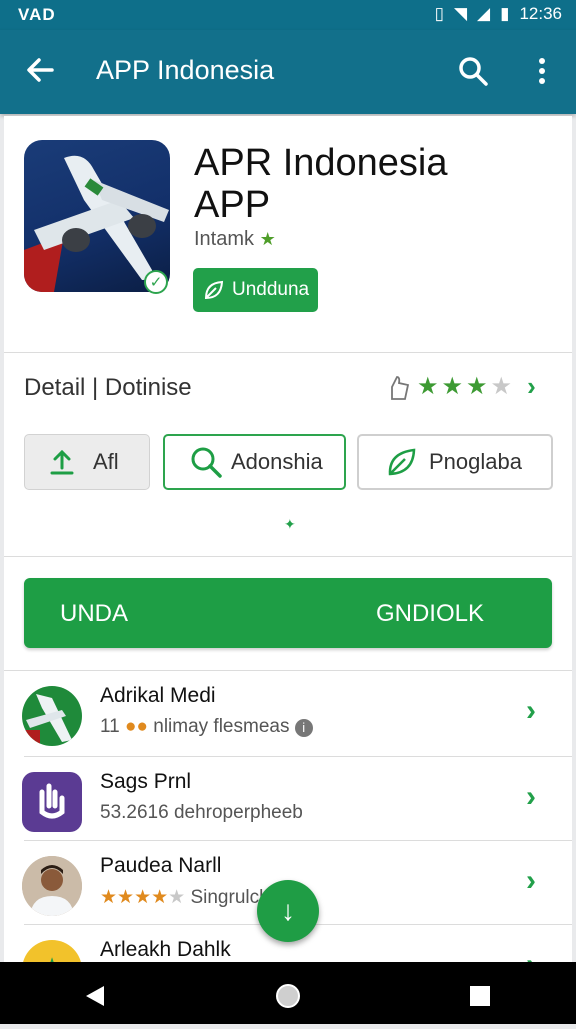  What do you see at coordinates (134, 897) in the screenshot?
I see `rating-stars-icon: ★★★★` at bounding box center [134, 897].